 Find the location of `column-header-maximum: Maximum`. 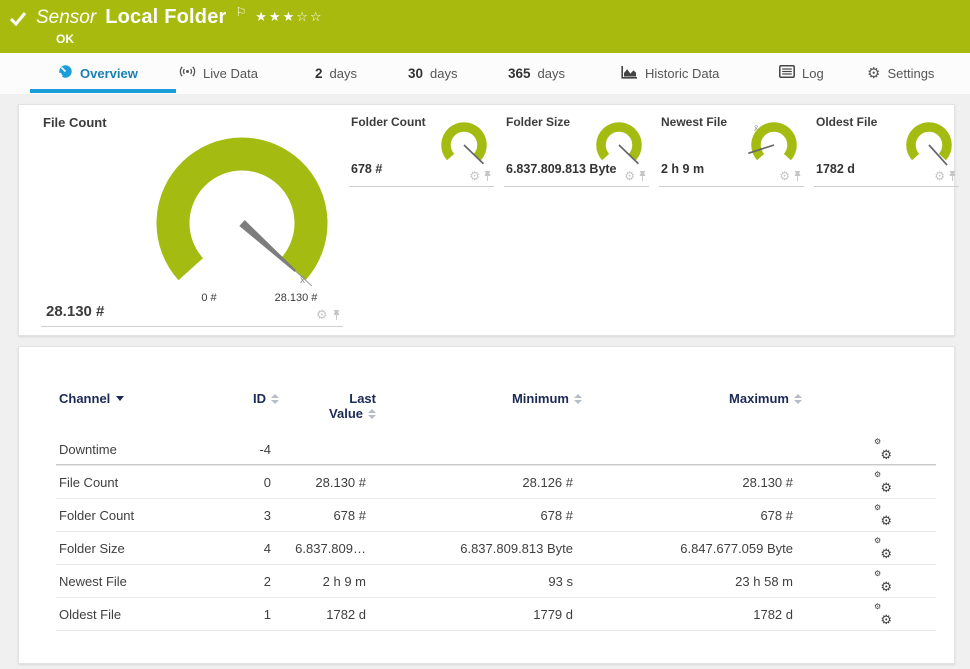

column-header-maximum: Maximum is located at coordinates (765, 398).